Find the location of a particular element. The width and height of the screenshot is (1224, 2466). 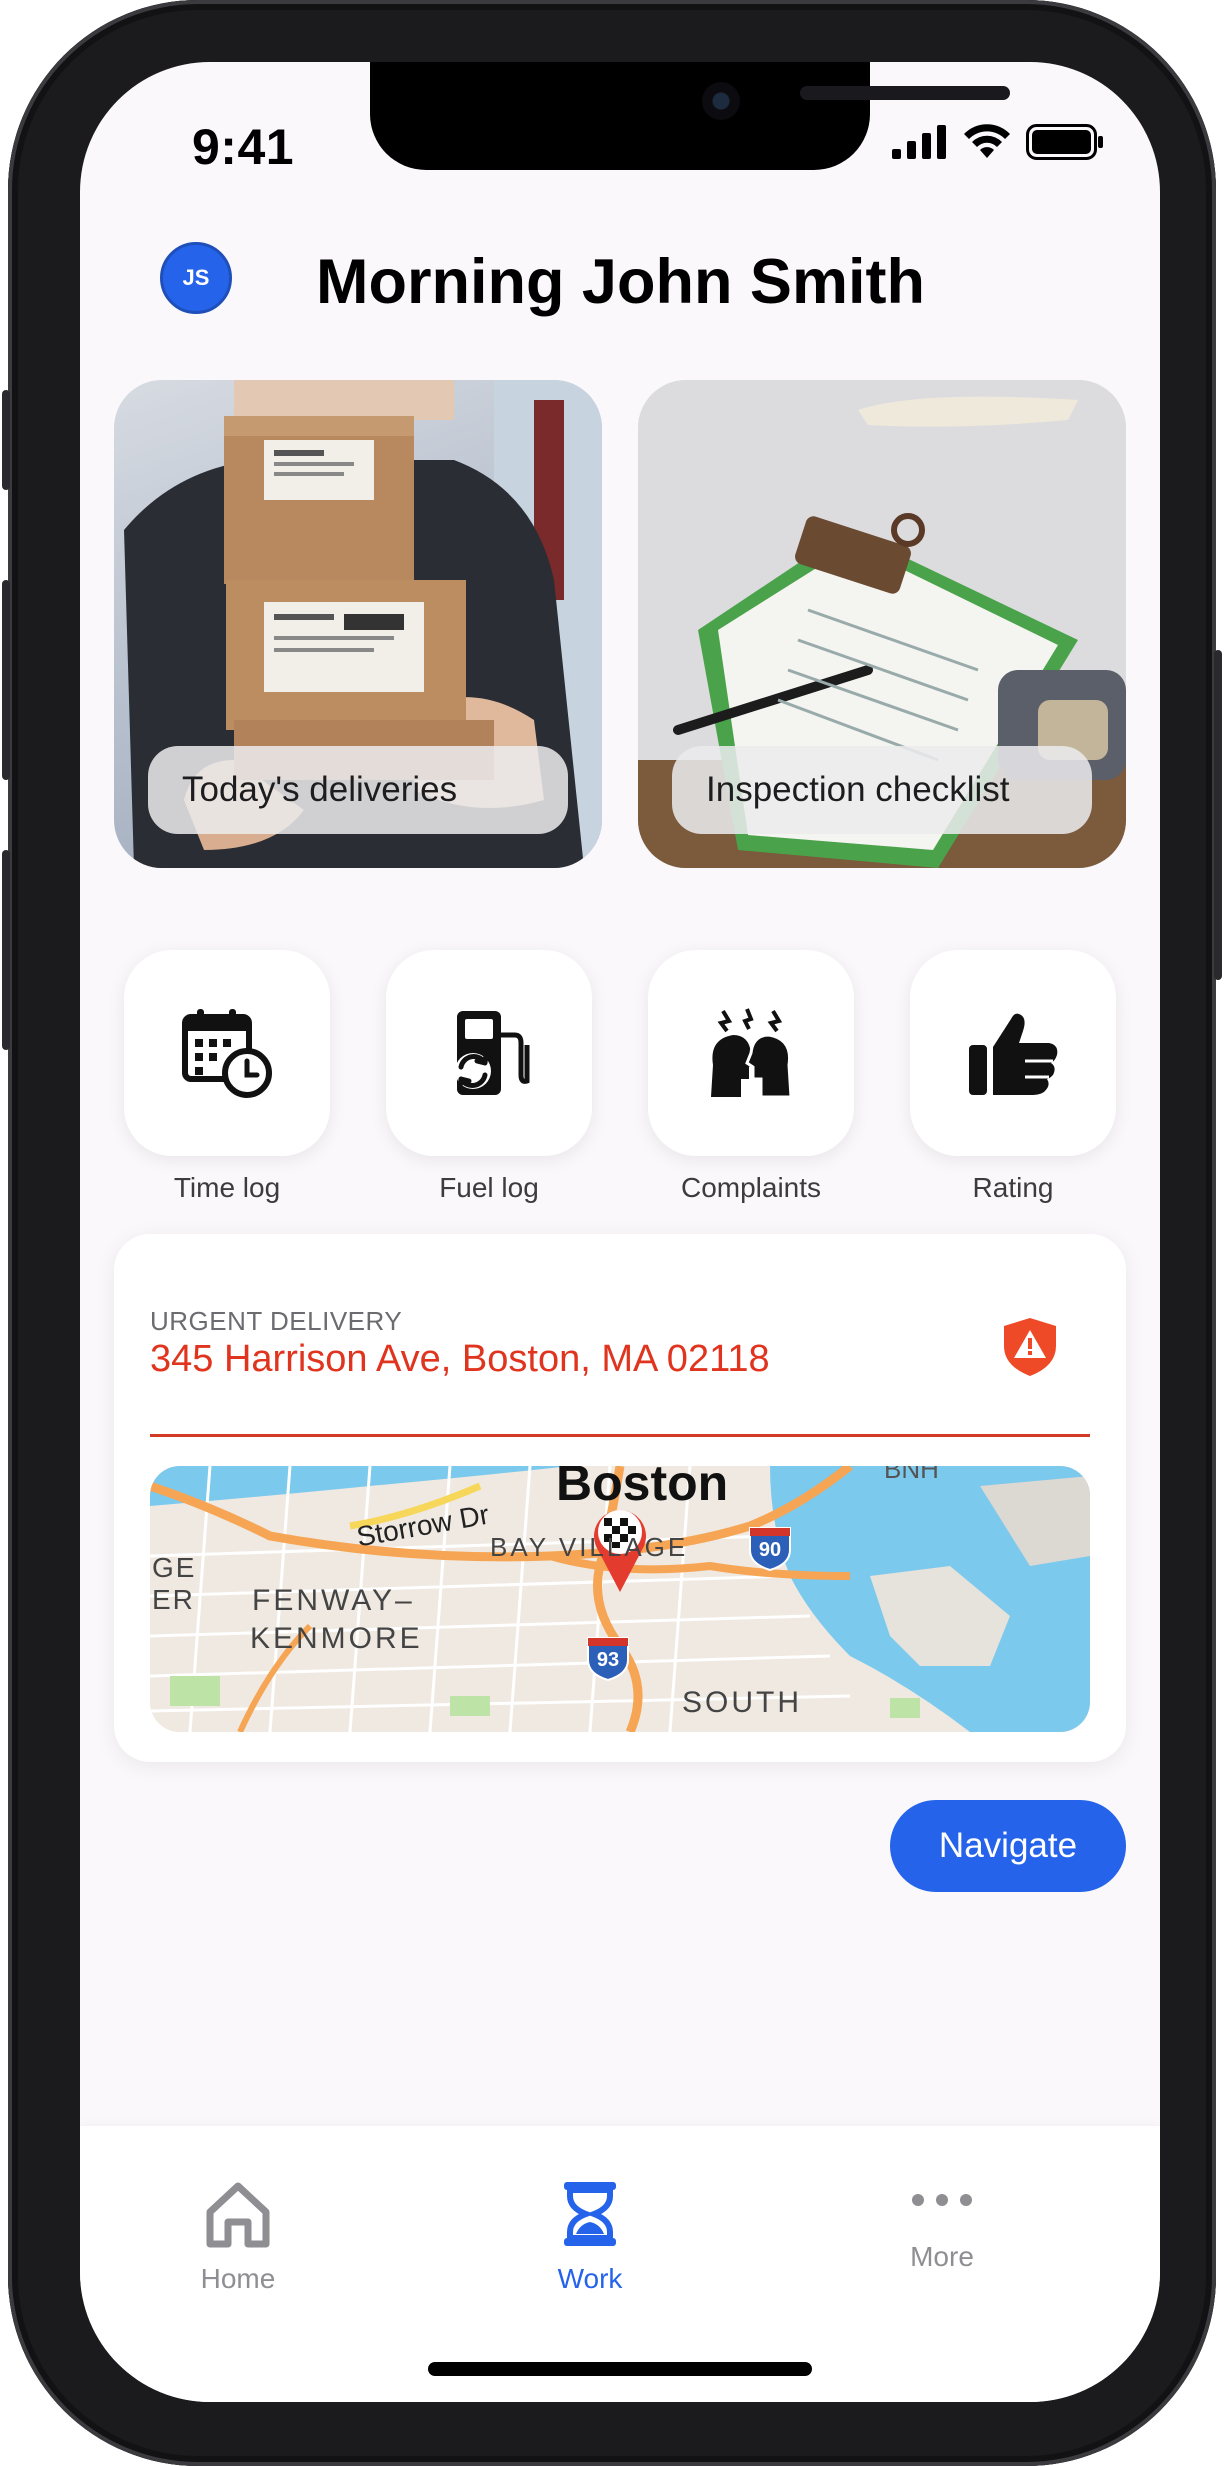

home-icon is located at coordinates (238, 2215).